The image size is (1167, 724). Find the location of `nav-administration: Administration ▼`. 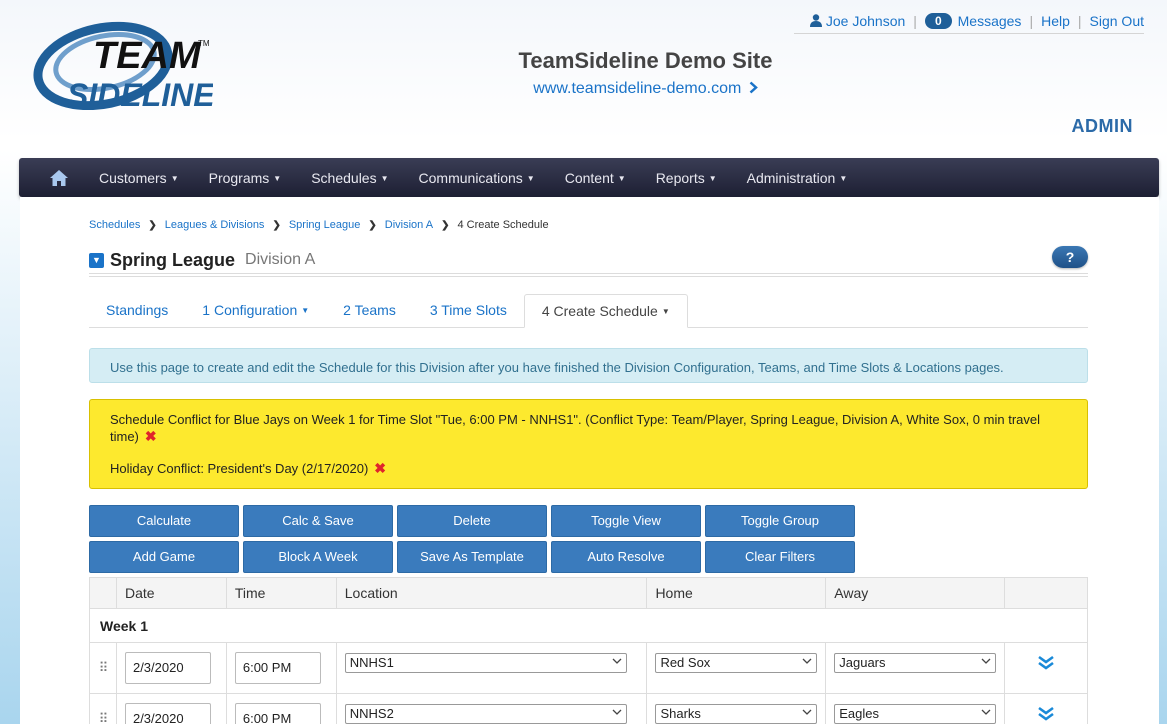

nav-administration: Administration ▼ is located at coordinates (797, 178).